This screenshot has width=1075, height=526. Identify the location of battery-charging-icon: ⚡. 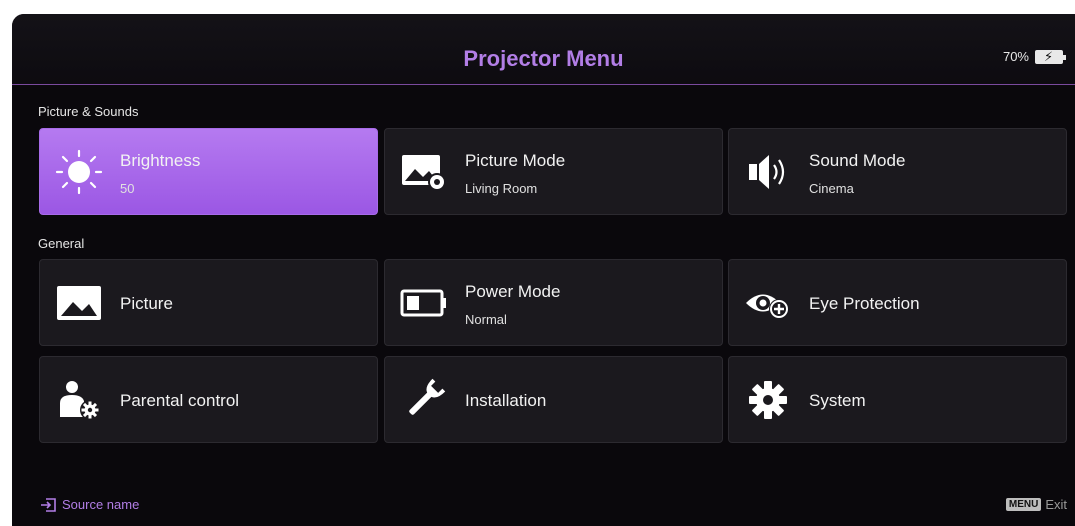
(1050, 56).